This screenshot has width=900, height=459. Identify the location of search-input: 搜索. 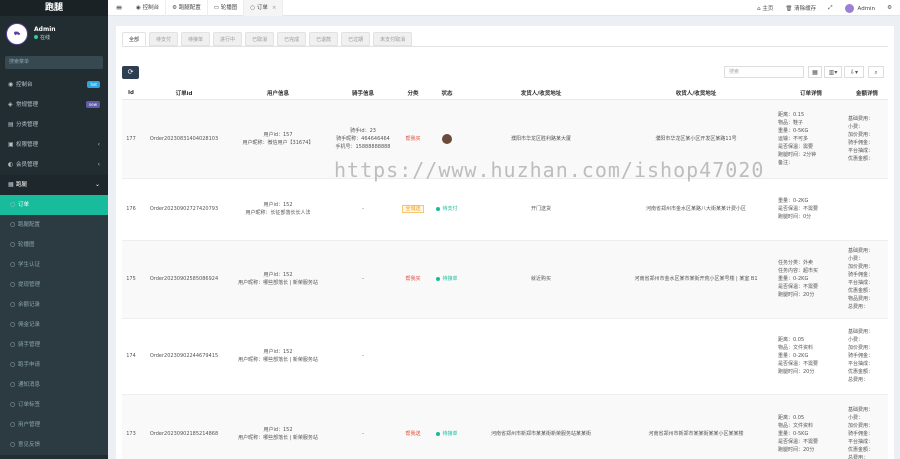
(764, 72).